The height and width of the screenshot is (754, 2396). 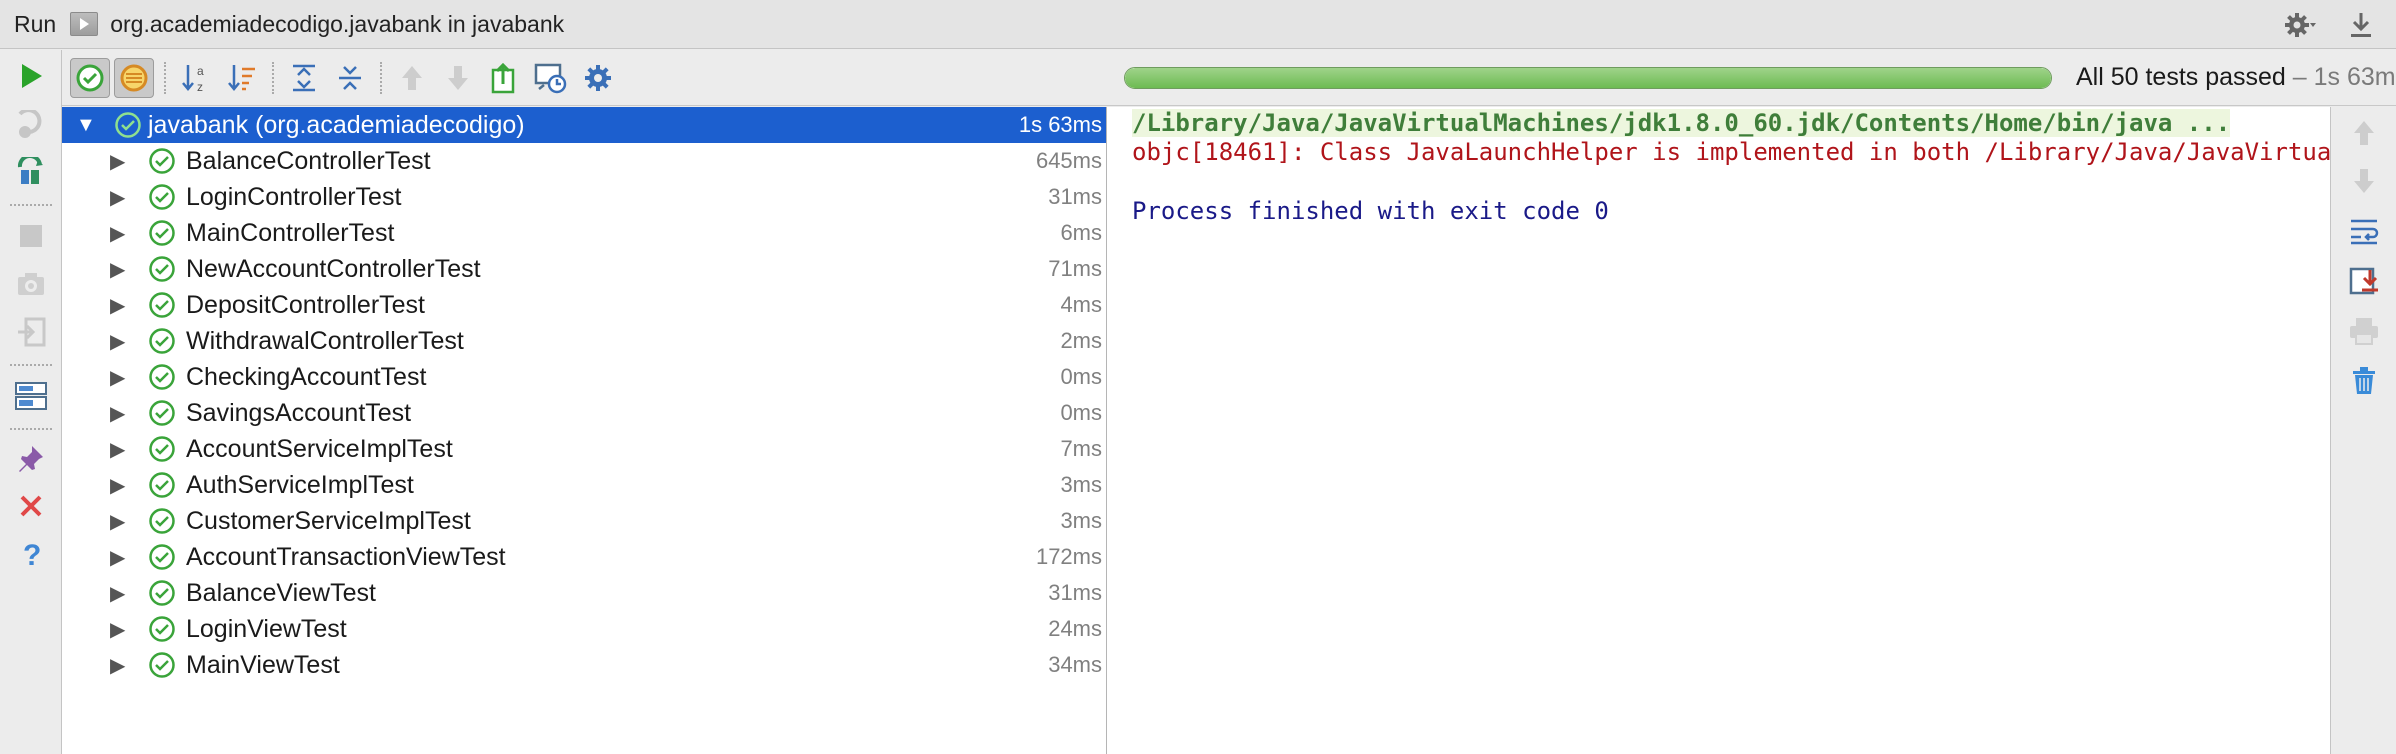 I want to click on test-class-label: CustomerServiceImplTest, so click(x=328, y=520).